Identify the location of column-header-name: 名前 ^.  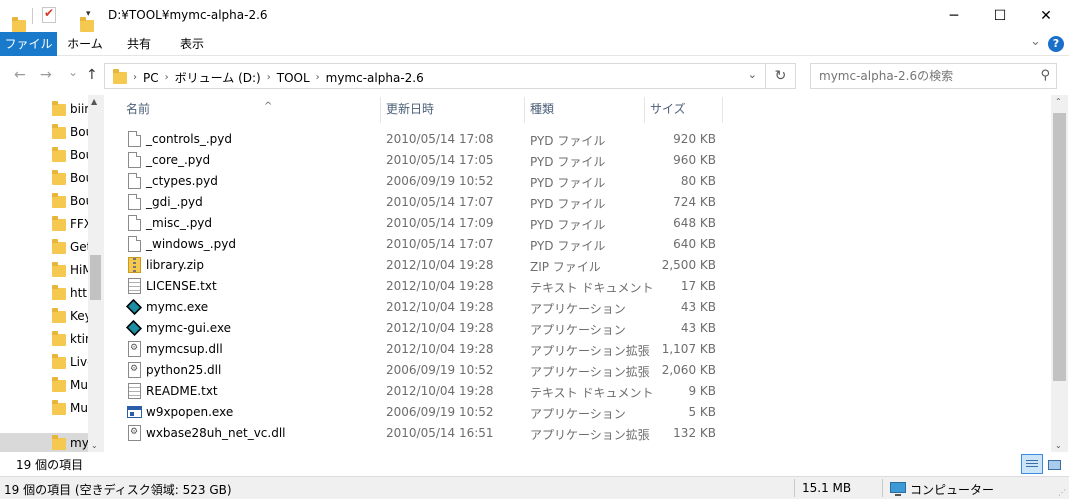
(199, 109).